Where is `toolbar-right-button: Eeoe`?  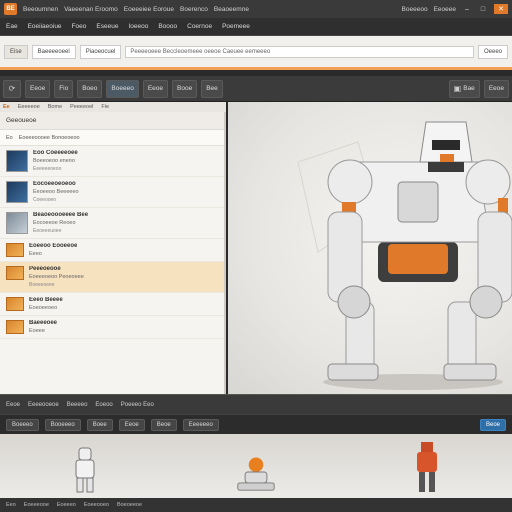 toolbar-right-button: Eeoe is located at coordinates (496, 88).